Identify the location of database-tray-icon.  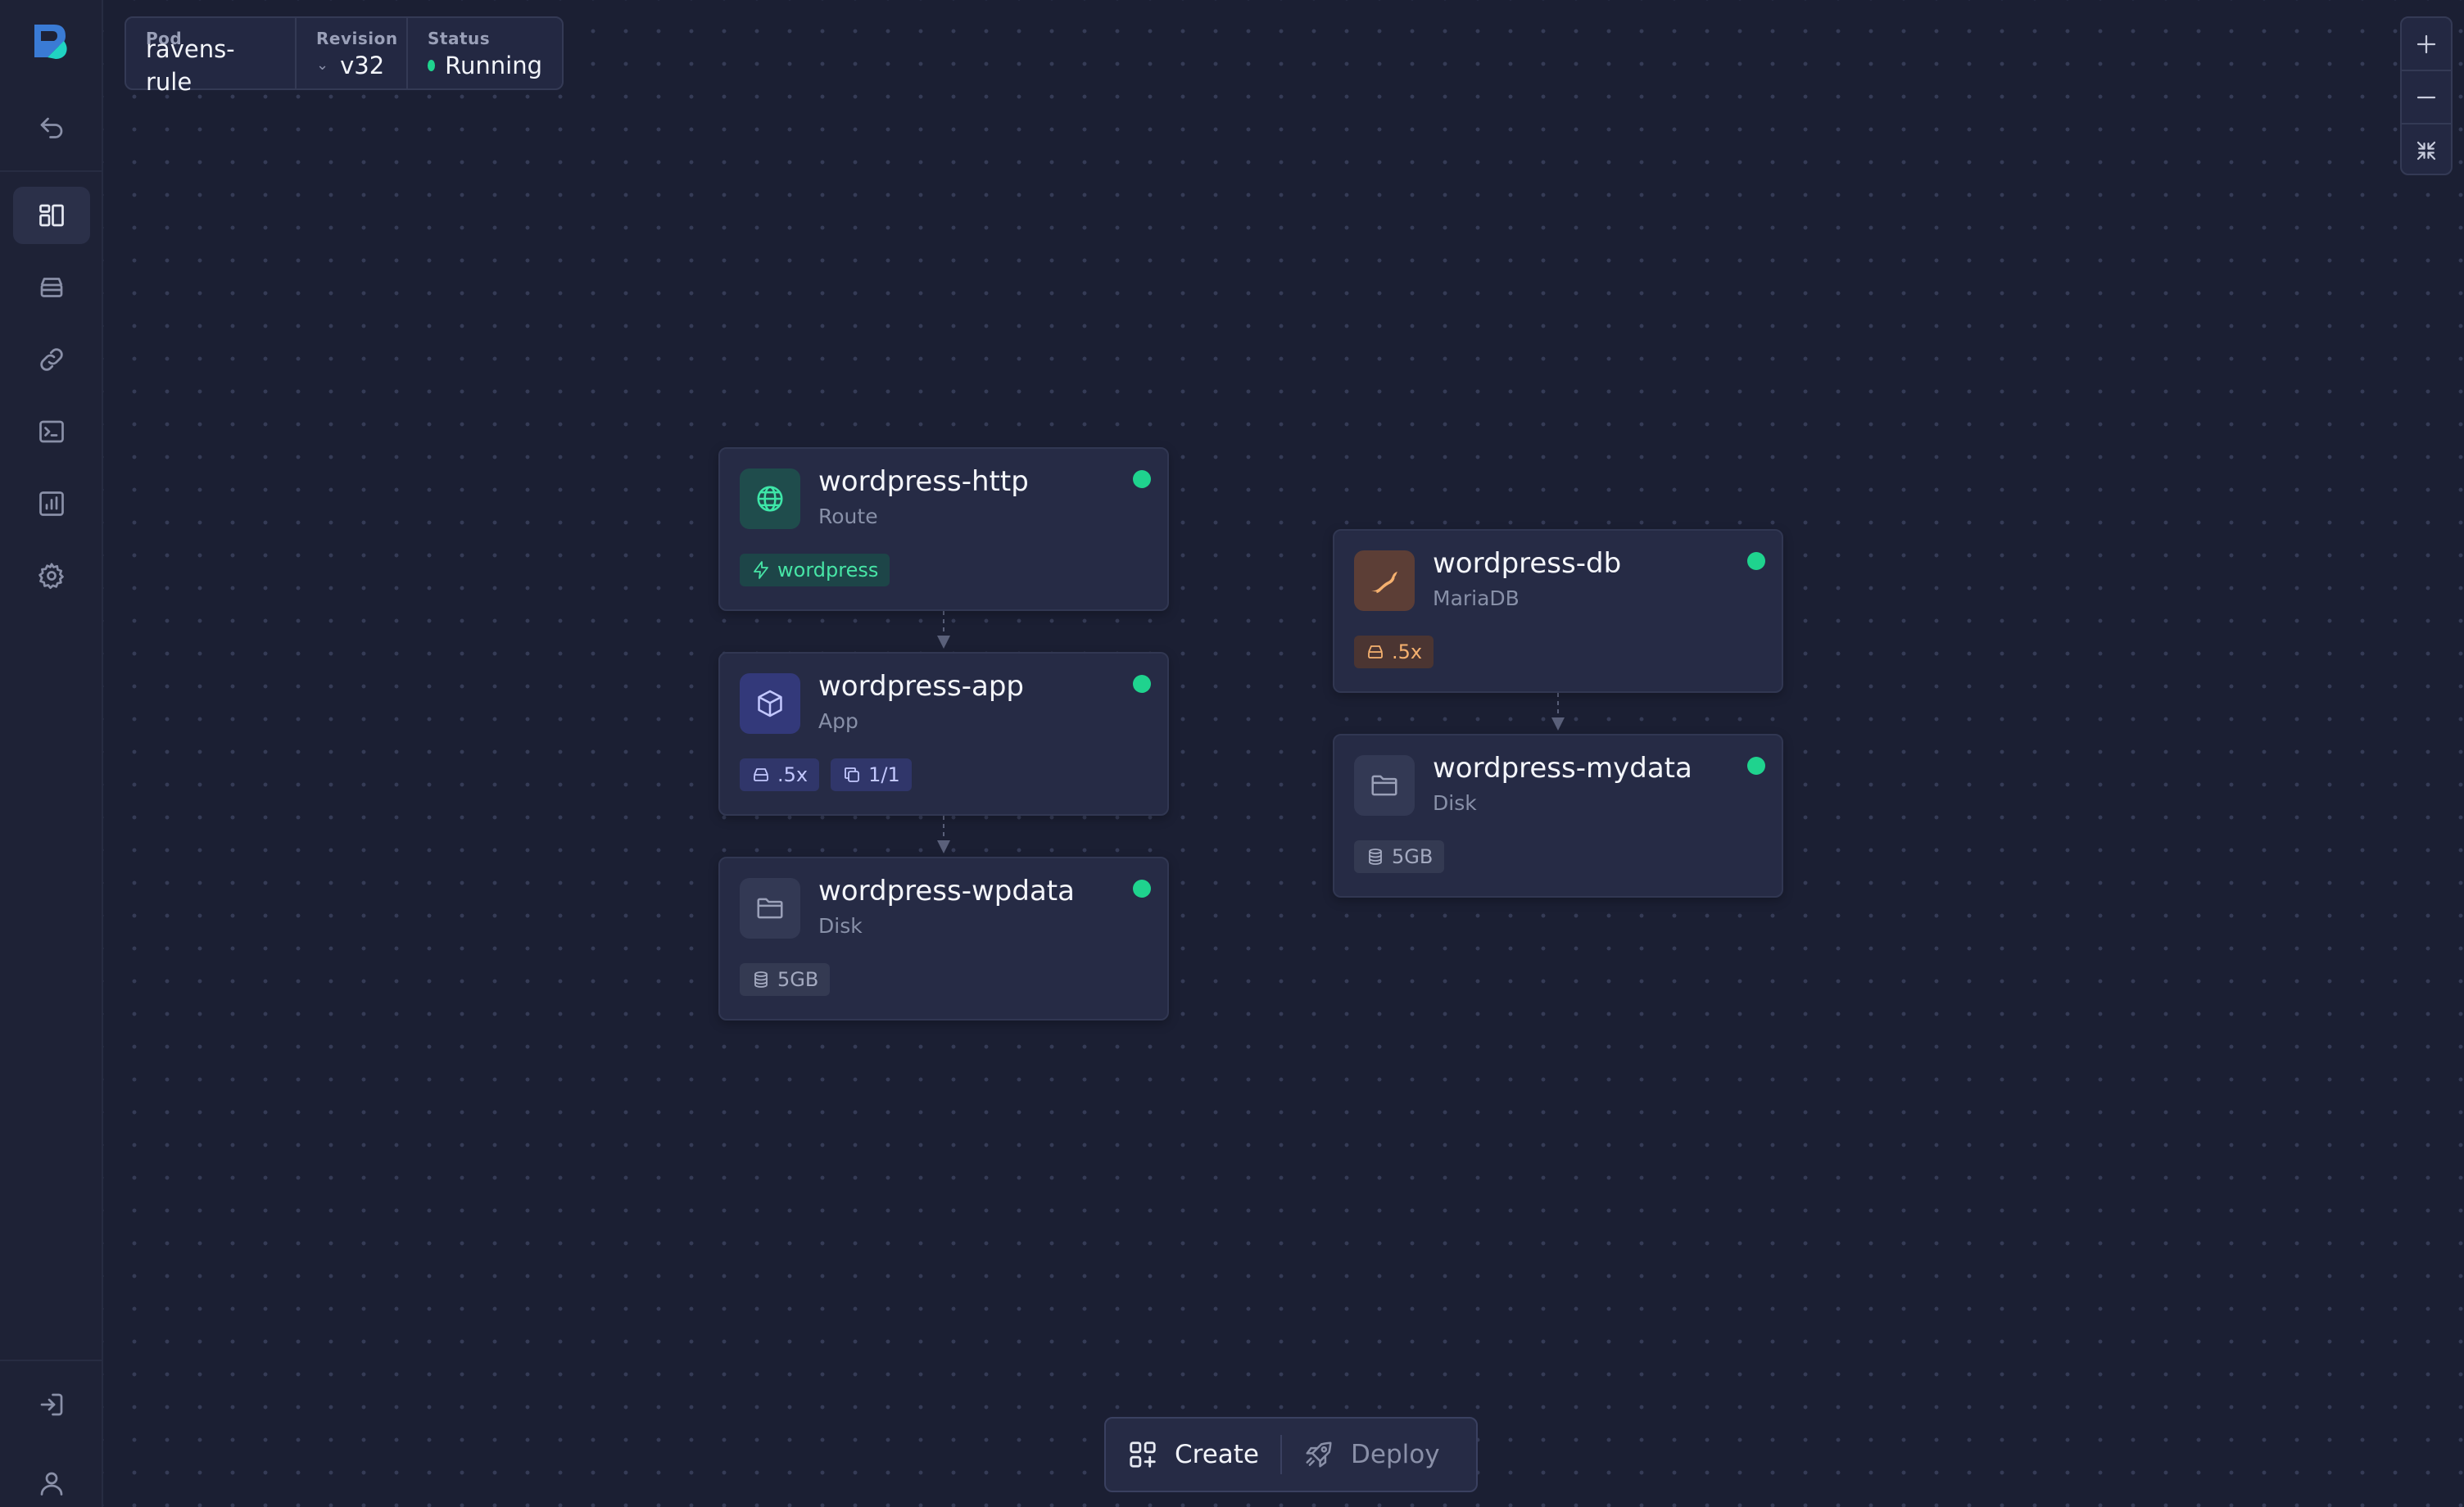
(51, 287).